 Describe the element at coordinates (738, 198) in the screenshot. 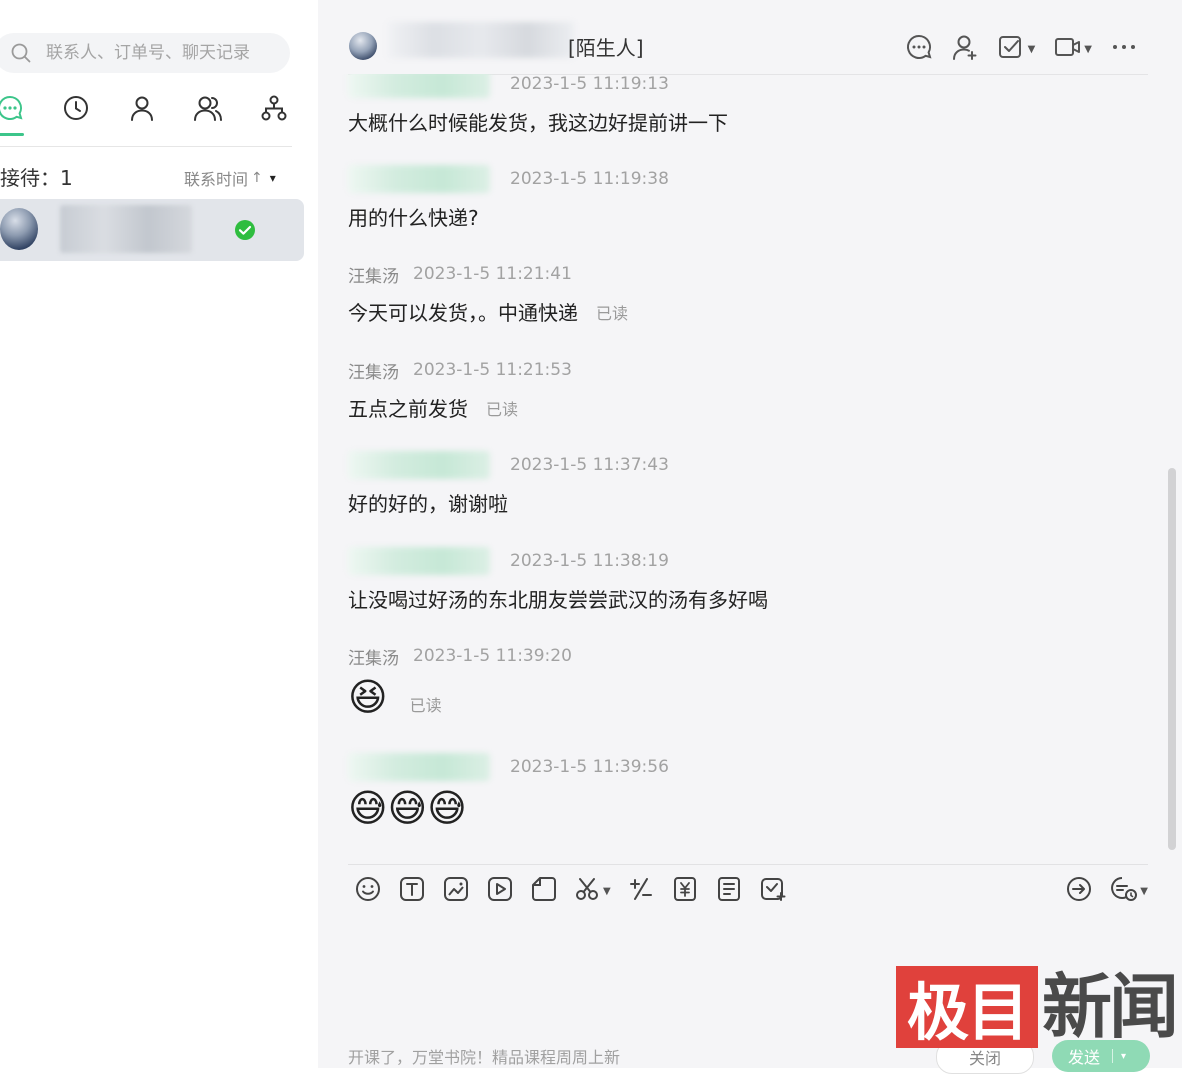

I see `message: 2023-1-5 11:19:38 用的什么快递?` at that location.